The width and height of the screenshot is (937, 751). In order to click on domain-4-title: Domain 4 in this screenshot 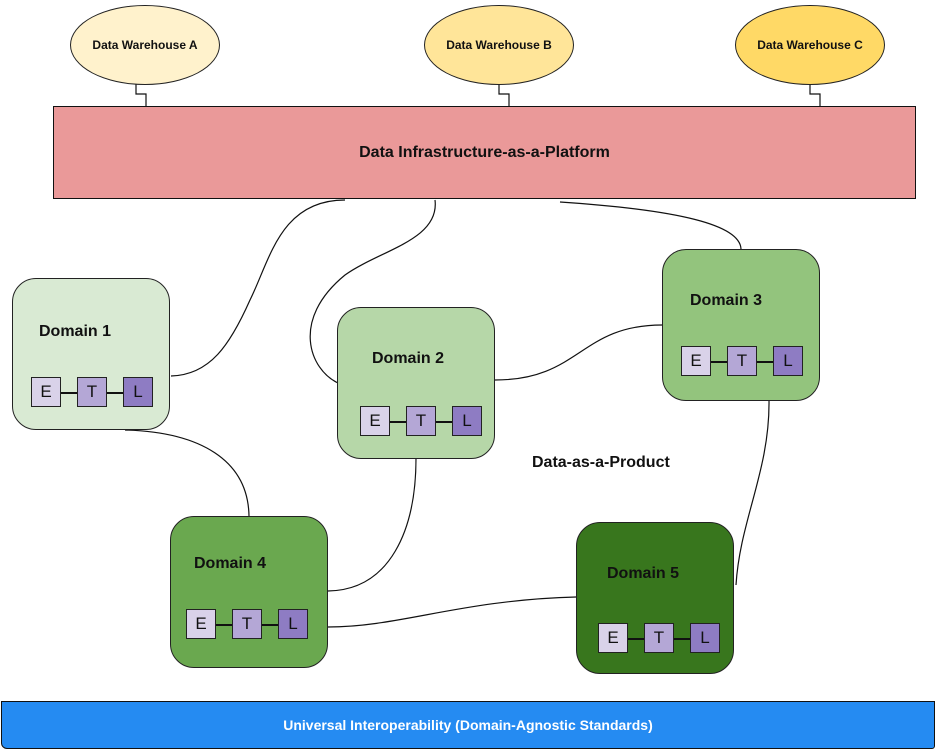, I will do `click(230, 563)`.